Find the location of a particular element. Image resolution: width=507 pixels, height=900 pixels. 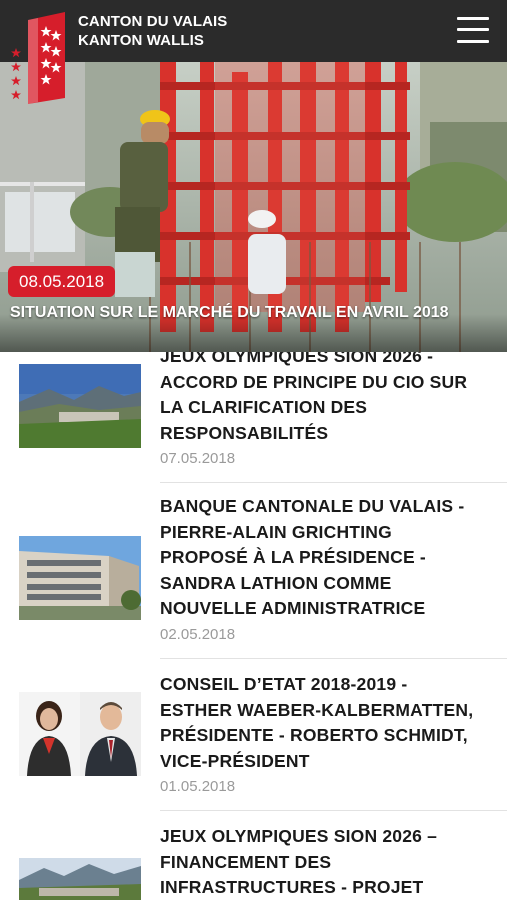

brand-name: CANTON DU VALAIS KANTON WALLIS is located at coordinates (152, 31).